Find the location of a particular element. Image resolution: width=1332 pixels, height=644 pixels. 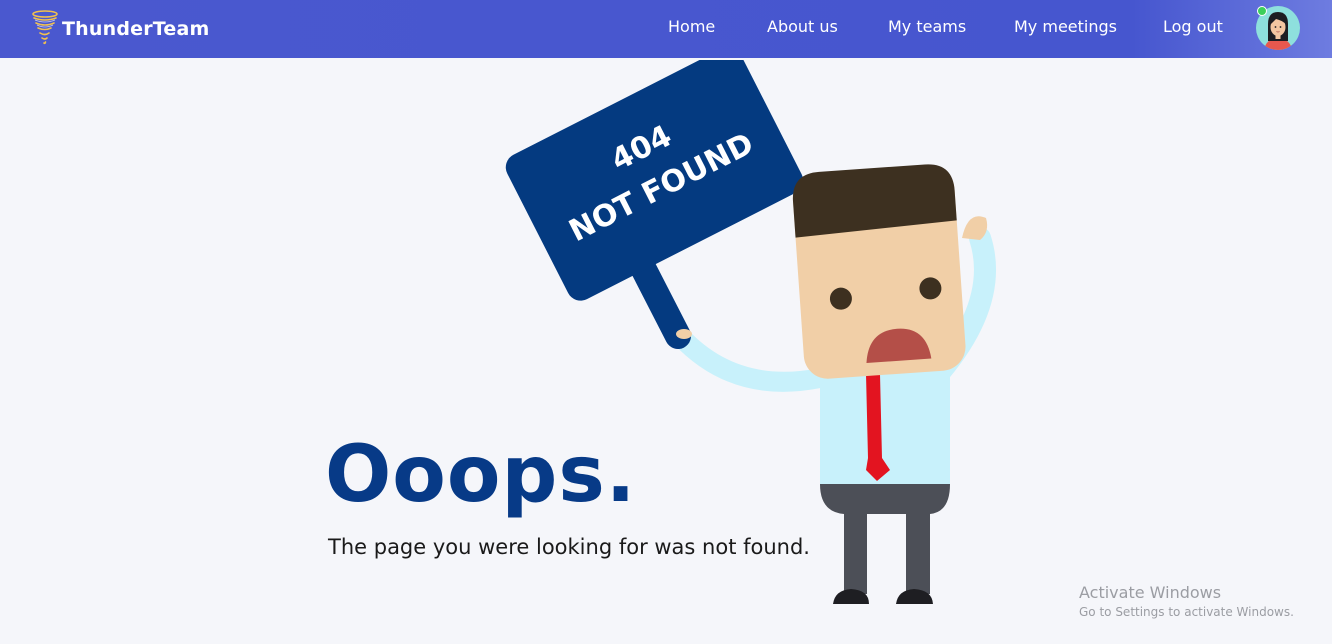

nav-logout-link: Log out is located at coordinates (1193, 27).